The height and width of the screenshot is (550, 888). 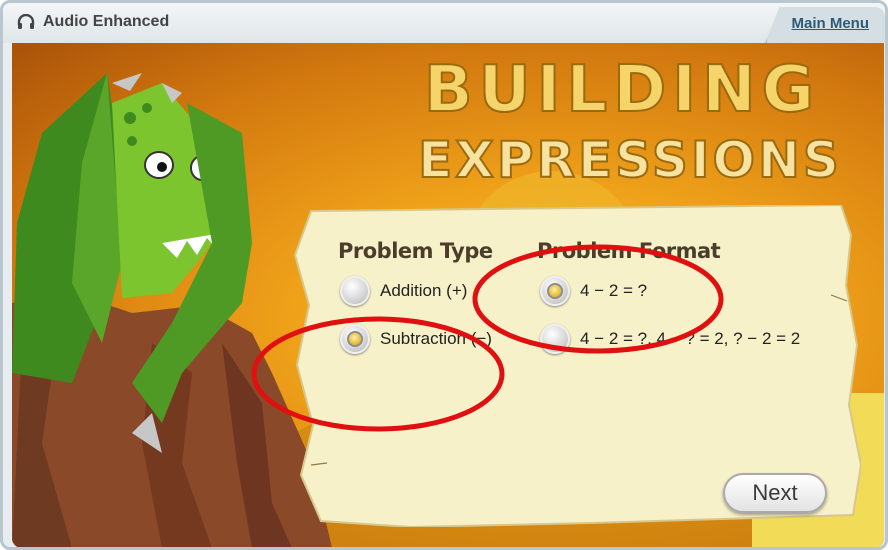 I want to click on audio-toggle: Audio Enhanced, so click(x=93, y=22).